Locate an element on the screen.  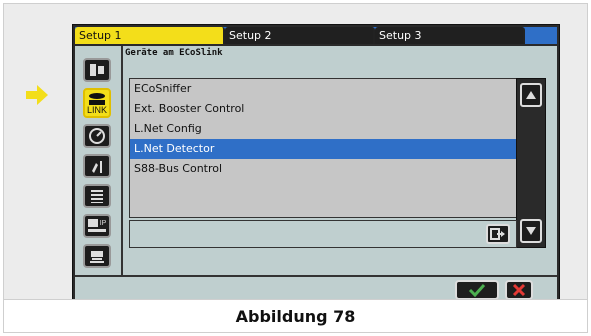
tab-setup-3: Setup 3 is located at coordinates (450, 35).